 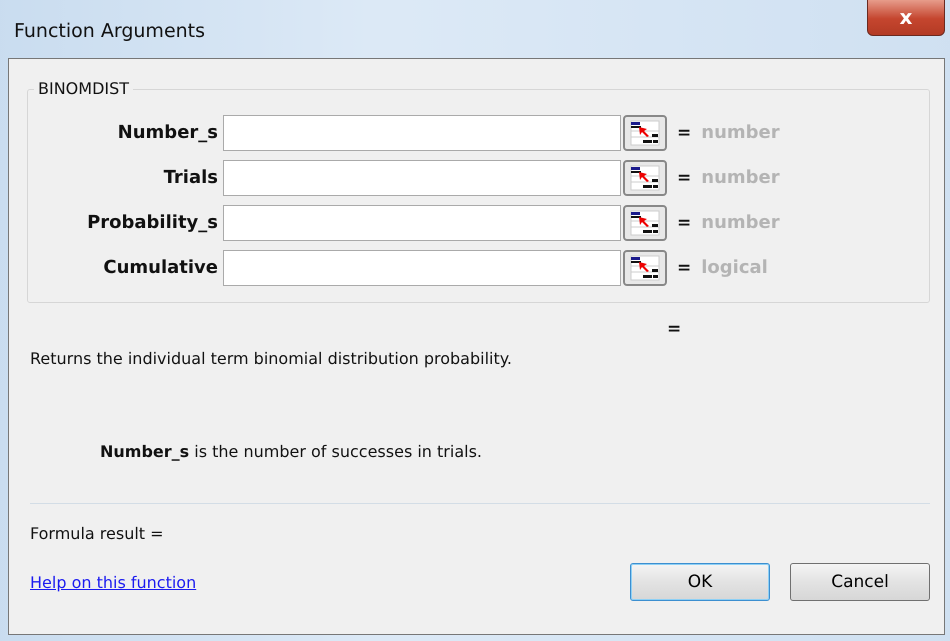 I want to click on argument-label: Trials, so click(x=190, y=177).